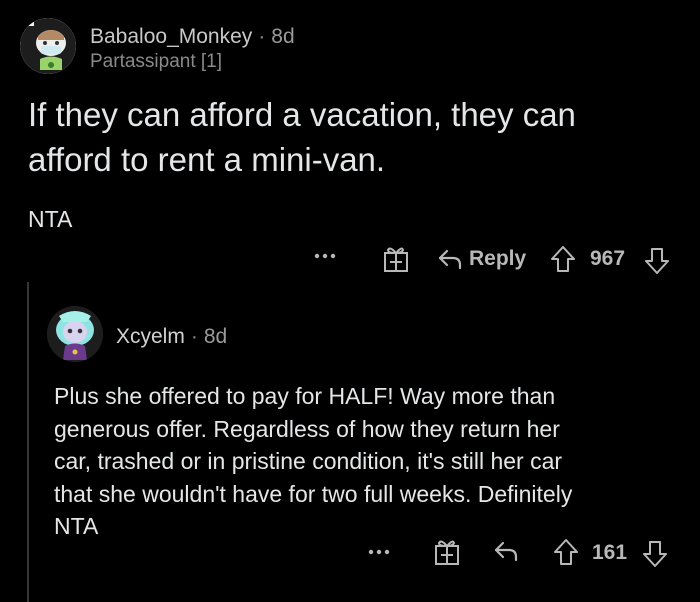  Describe the element at coordinates (302, 114) in the screenshot. I see `comment-body-line-1: If they can afford a vacation, they can` at that location.